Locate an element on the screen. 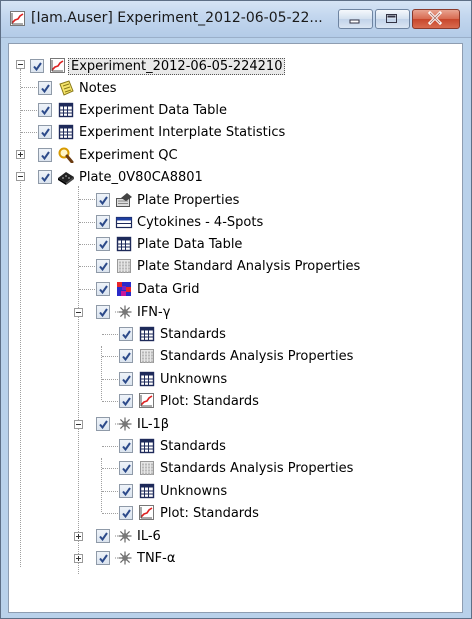 The width and height of the screenshot is (472, 619). tree-item-label: Experiment Data Table is located at coordinates (153, 110).